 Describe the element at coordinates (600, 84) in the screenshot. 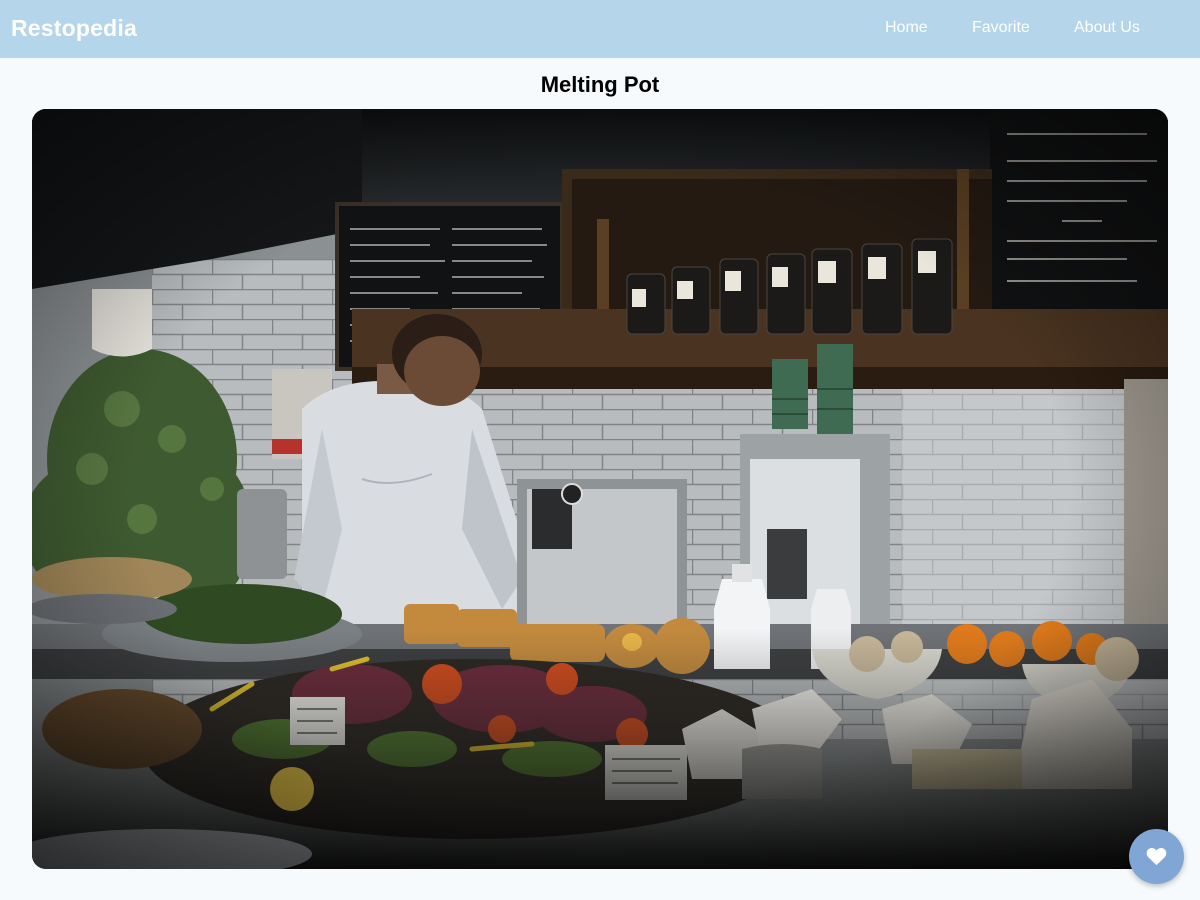

I see `restaurant-name: Melting Pot` at that location.